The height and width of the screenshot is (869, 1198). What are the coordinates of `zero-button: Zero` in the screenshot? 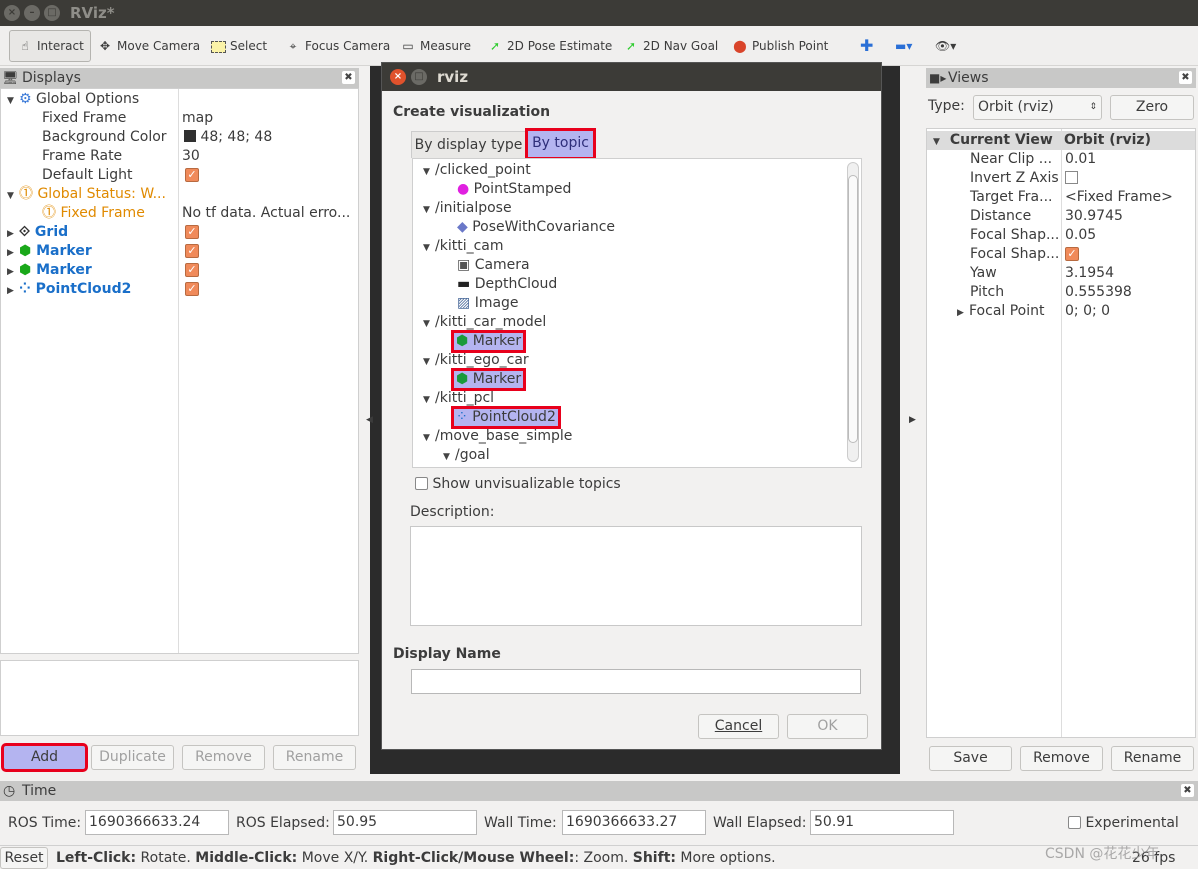 It's located at (1152, 107).